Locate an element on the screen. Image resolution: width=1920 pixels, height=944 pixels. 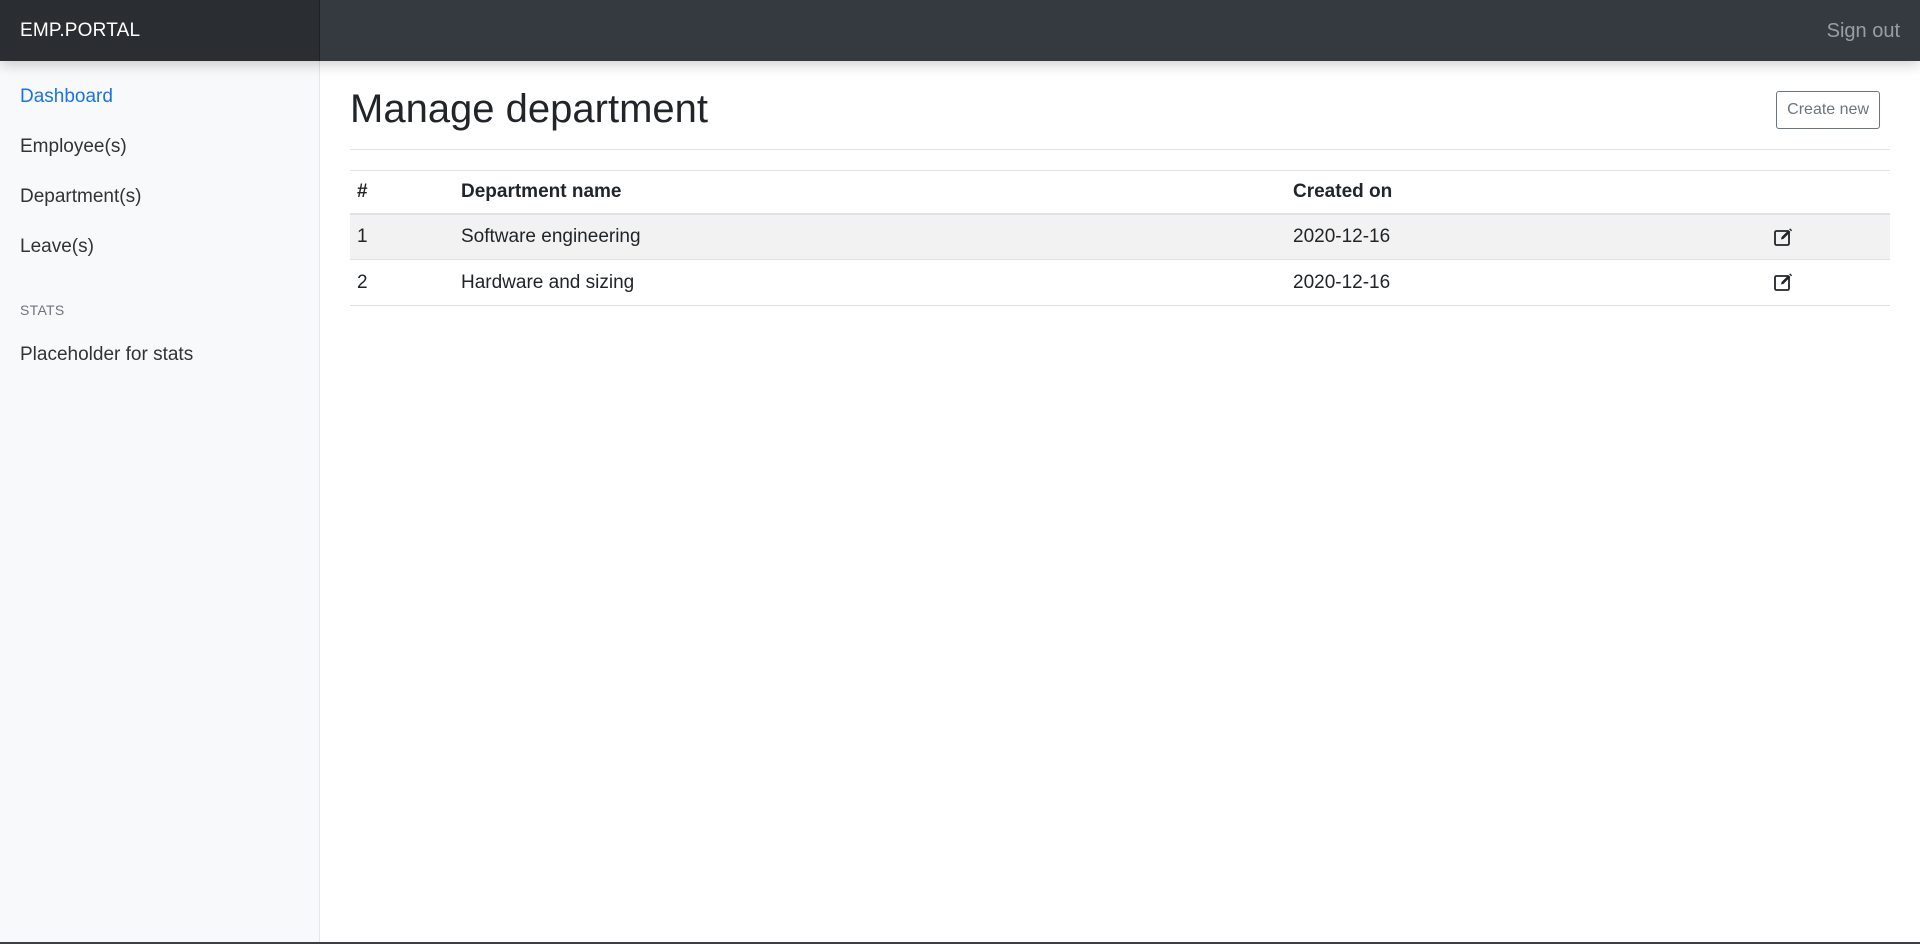
cell-number: 2 is located at coordinates (402, 282).